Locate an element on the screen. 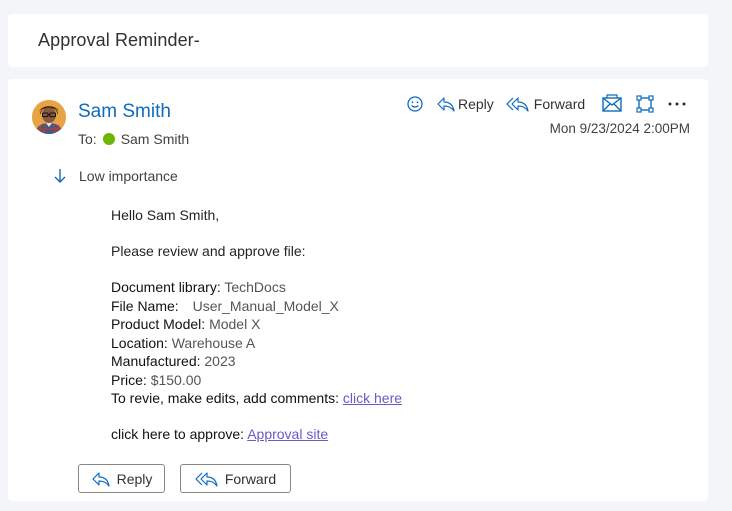 This screenshot has height=511, width=732. more-icon is located at coordinates (677, 104).